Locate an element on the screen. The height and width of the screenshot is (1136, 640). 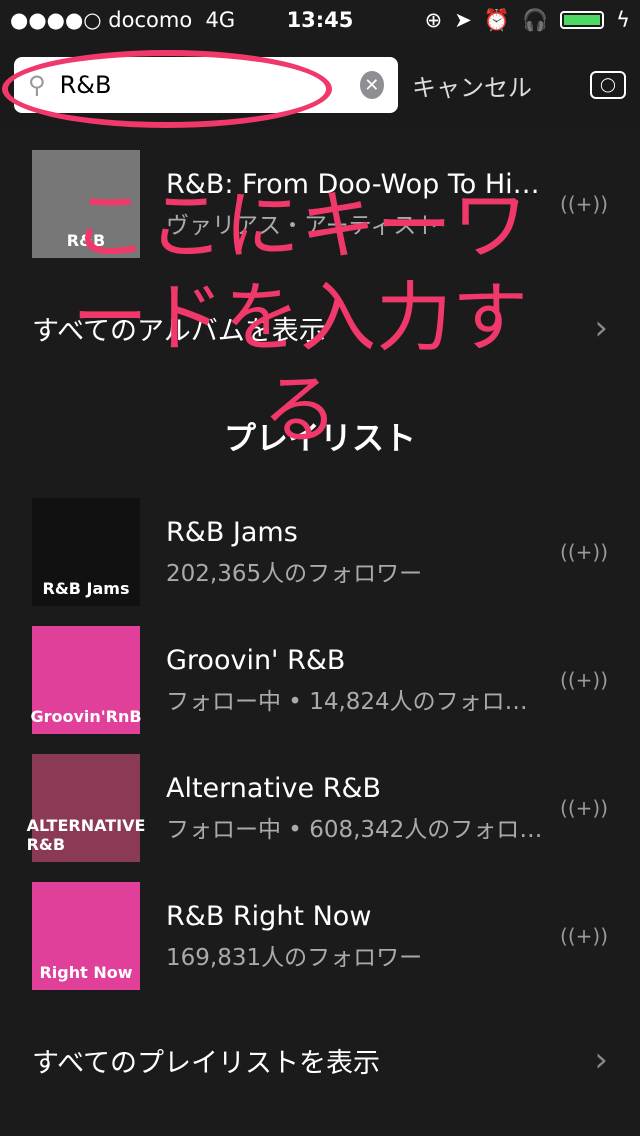
cancel-button: キャンセル is located at coordinates (472, 85).